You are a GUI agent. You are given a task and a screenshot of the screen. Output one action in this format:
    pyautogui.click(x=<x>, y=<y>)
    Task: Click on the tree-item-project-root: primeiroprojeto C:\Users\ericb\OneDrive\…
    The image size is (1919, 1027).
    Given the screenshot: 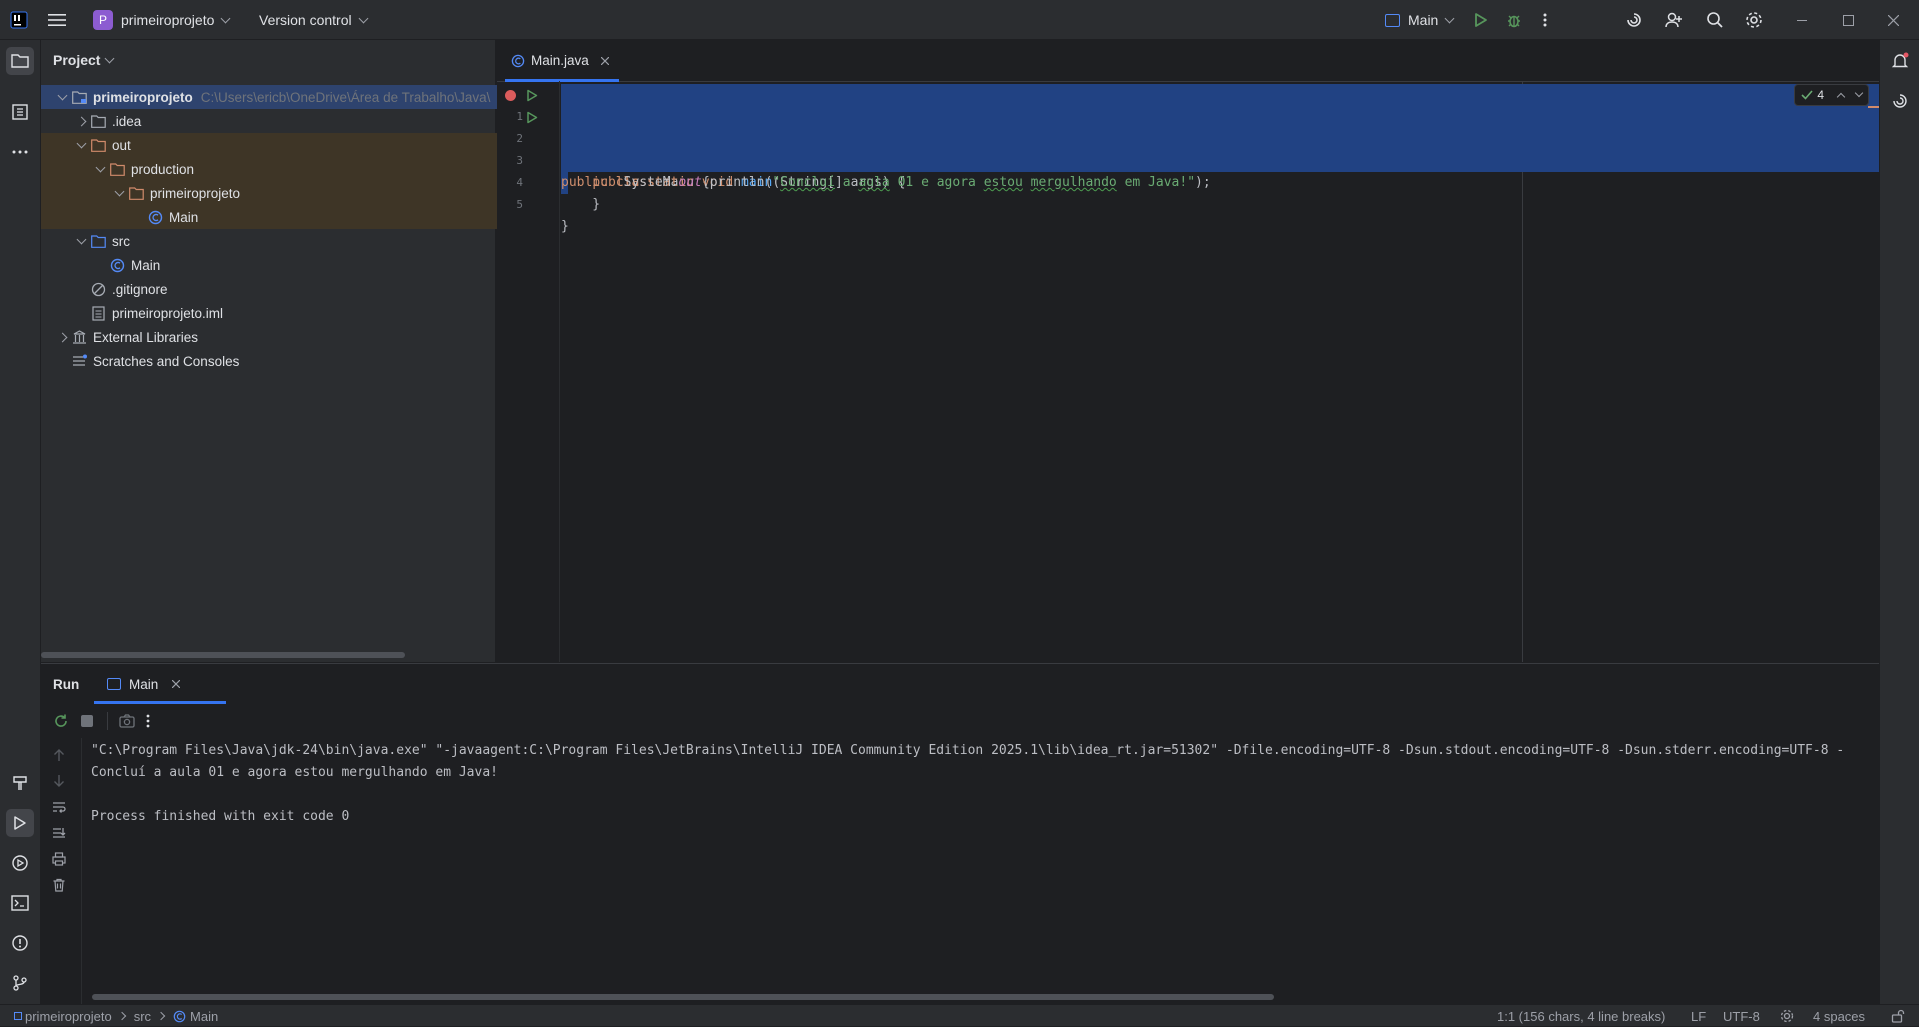 What is the action you would take?
    pyautogui.click(x=274, y=97)
    